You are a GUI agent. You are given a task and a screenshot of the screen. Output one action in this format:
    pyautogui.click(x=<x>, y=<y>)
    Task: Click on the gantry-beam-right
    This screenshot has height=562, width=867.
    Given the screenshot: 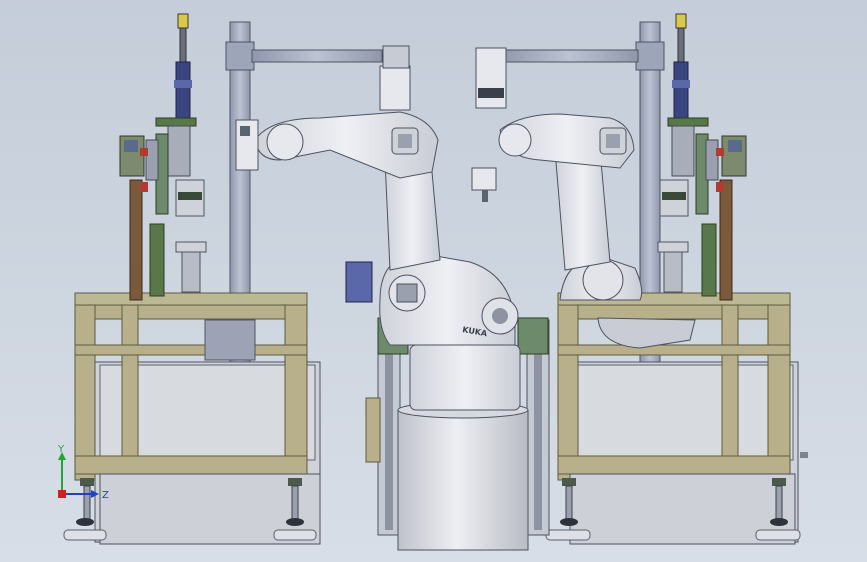 What is the action you would take?
    pyautogui.click(x=569, y=56)
    